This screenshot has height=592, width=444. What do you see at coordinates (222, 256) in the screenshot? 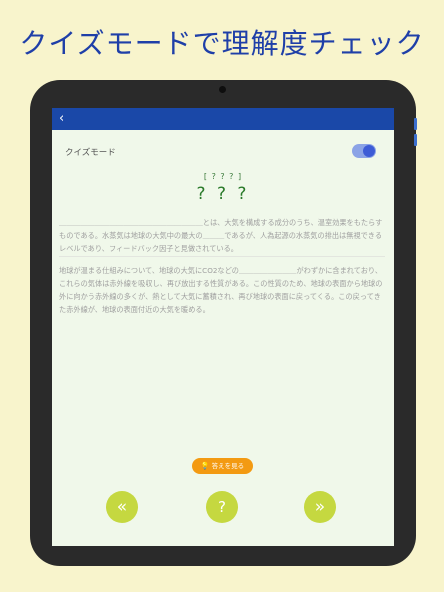
I see `paragraph-divider` at bounding box center [222, 256].